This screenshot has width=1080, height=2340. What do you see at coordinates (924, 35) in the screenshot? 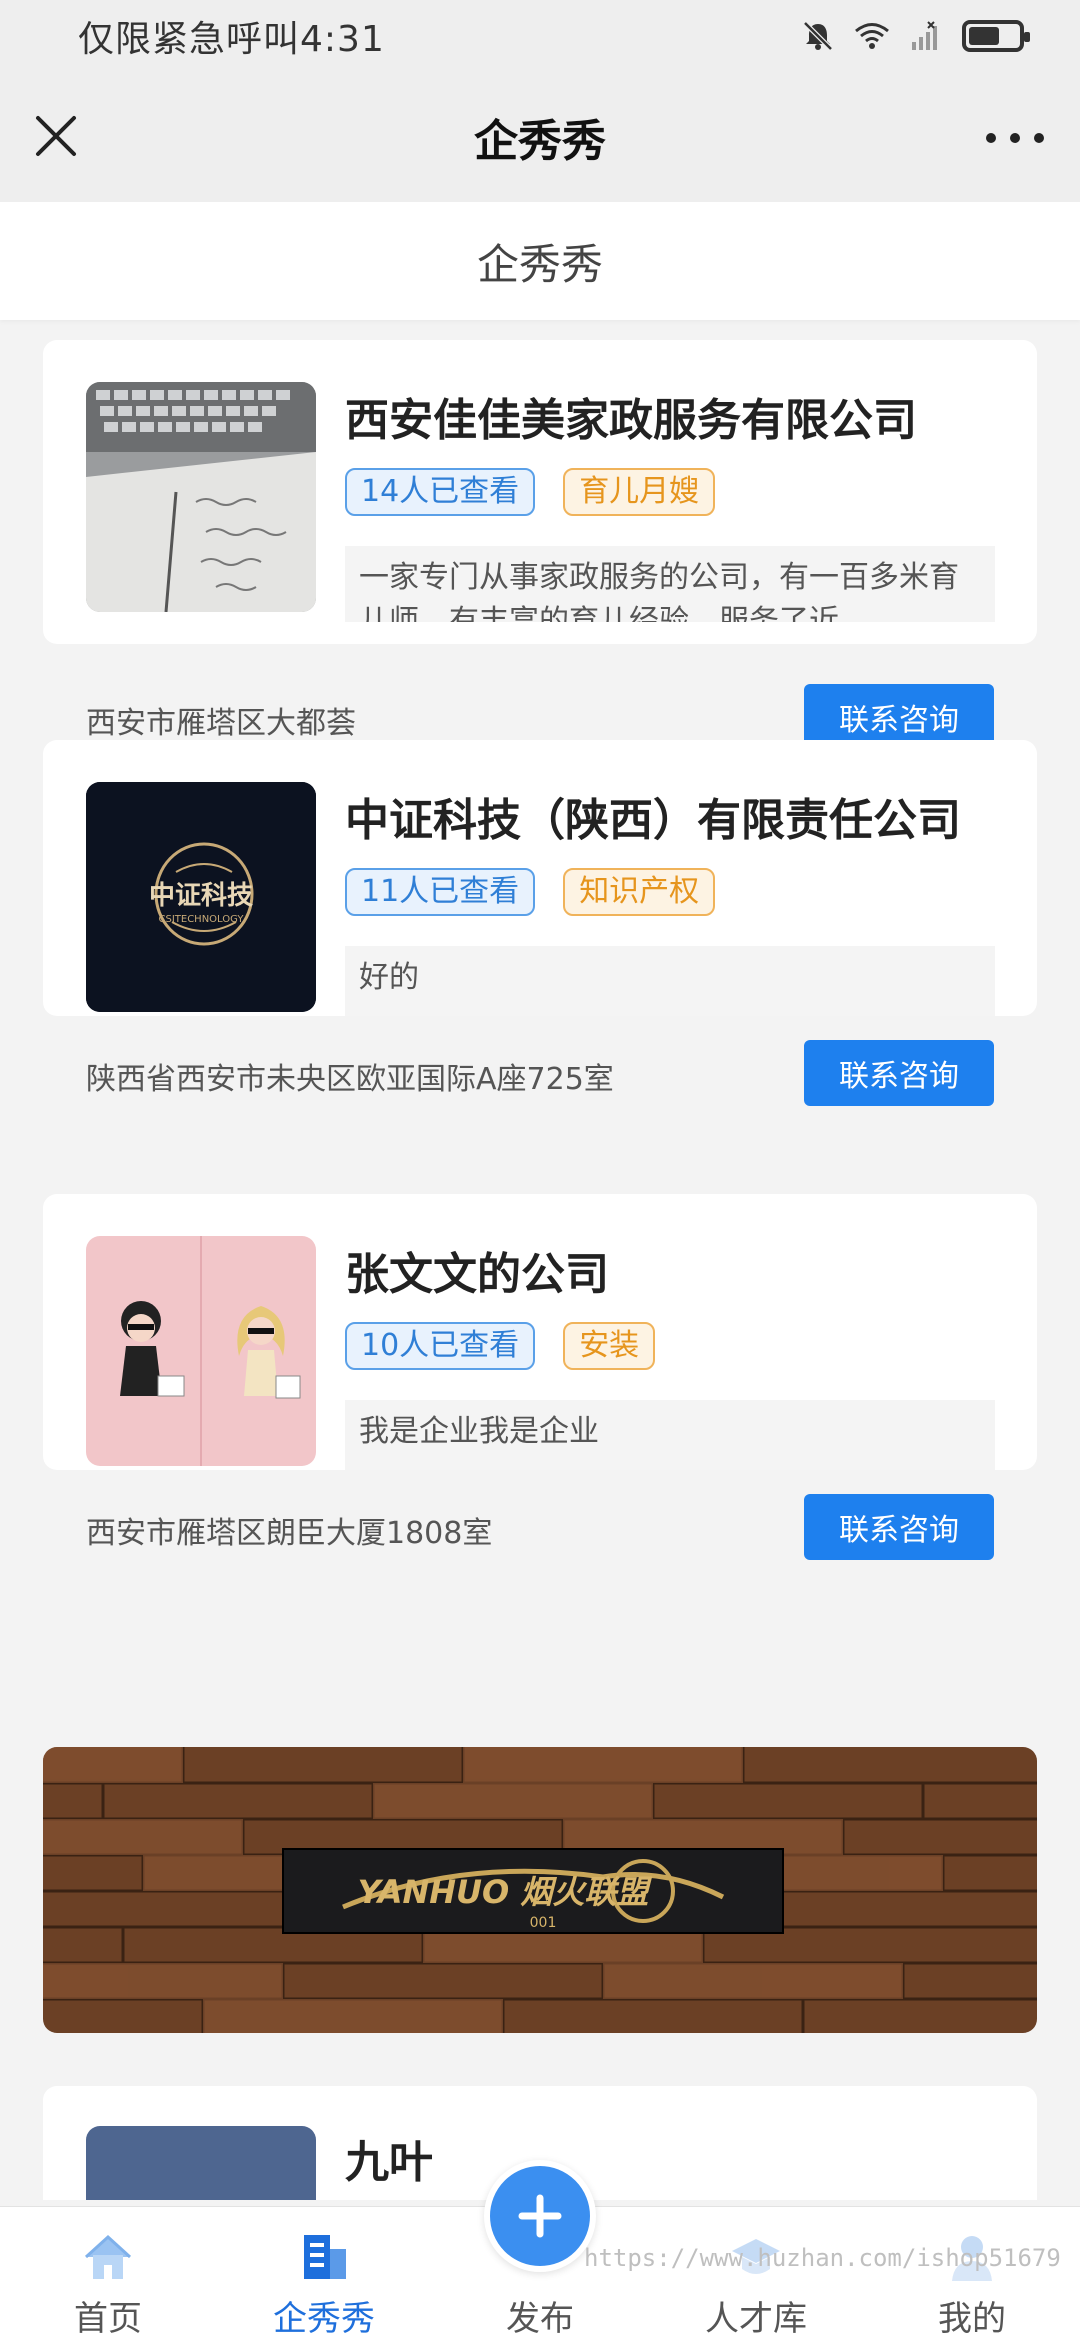
I see `signal-icon` at bounding box center [924, 35].